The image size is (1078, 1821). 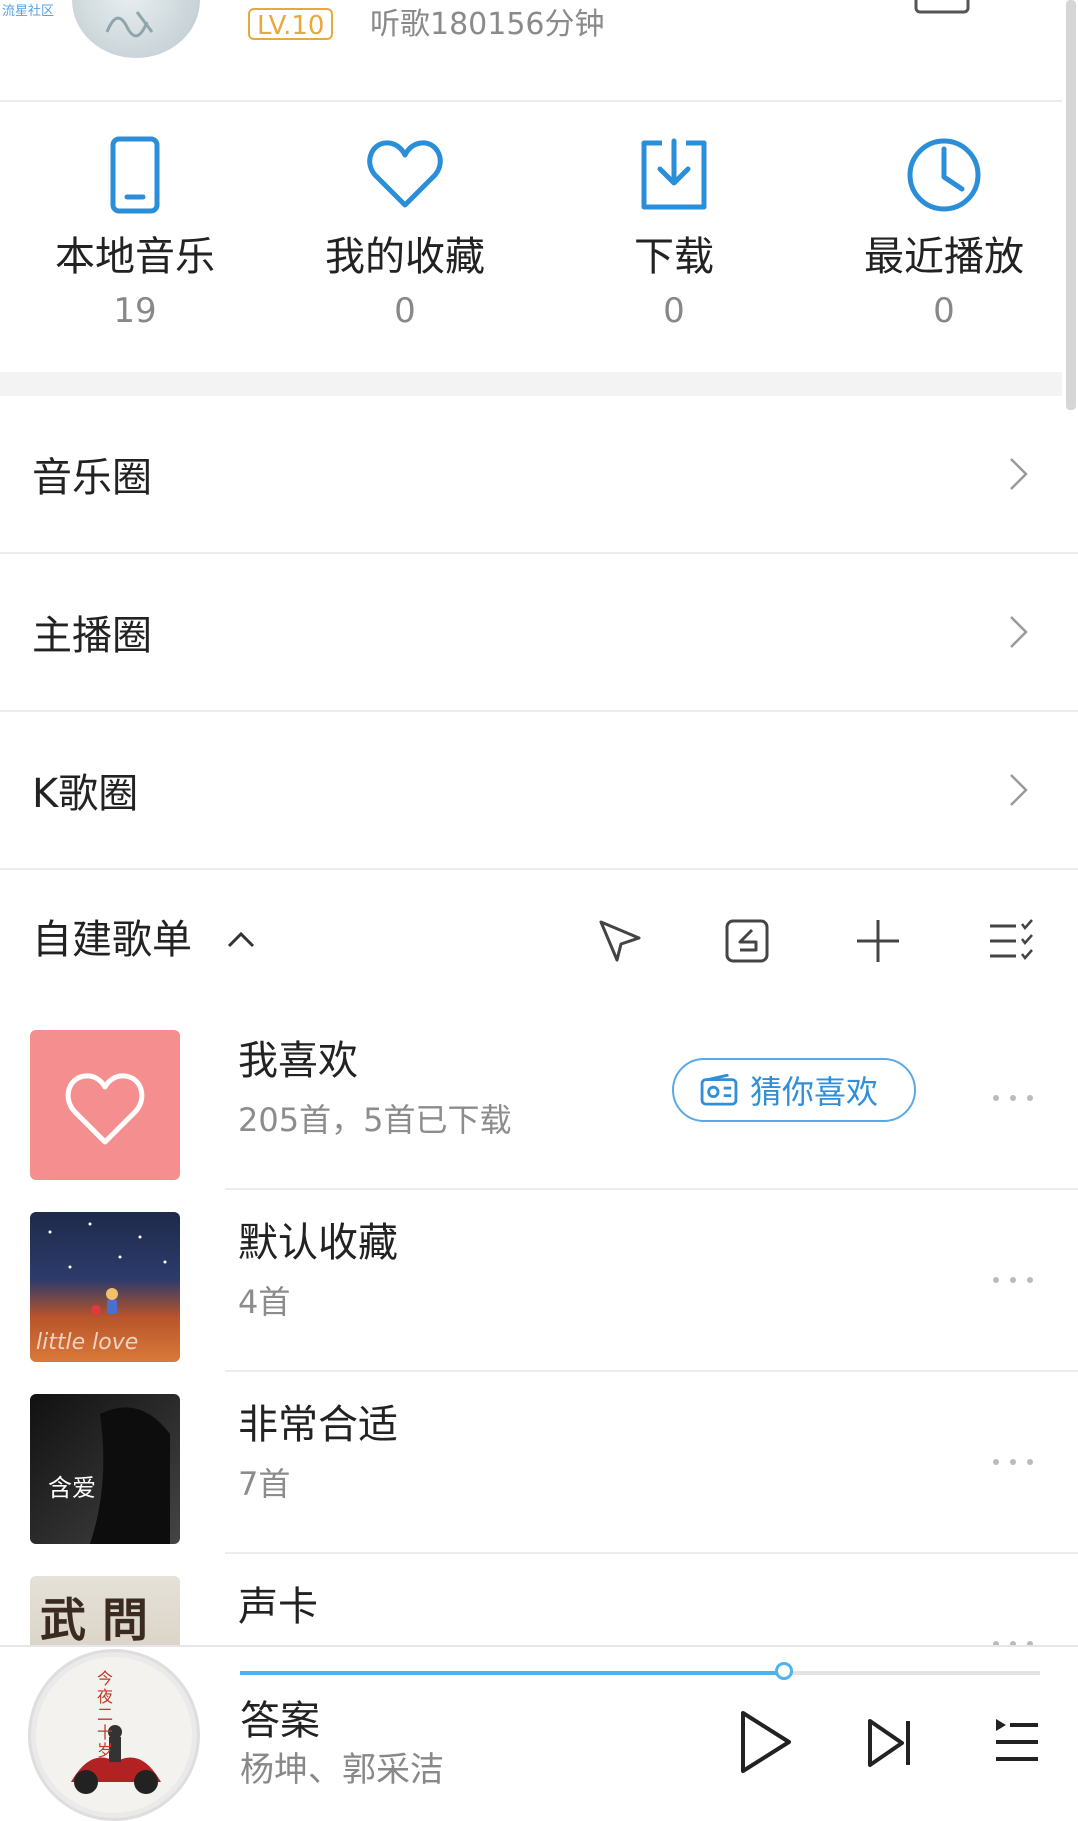 I want to click on local-music-button: 本地音乐 19, so click(x=135, y=245).